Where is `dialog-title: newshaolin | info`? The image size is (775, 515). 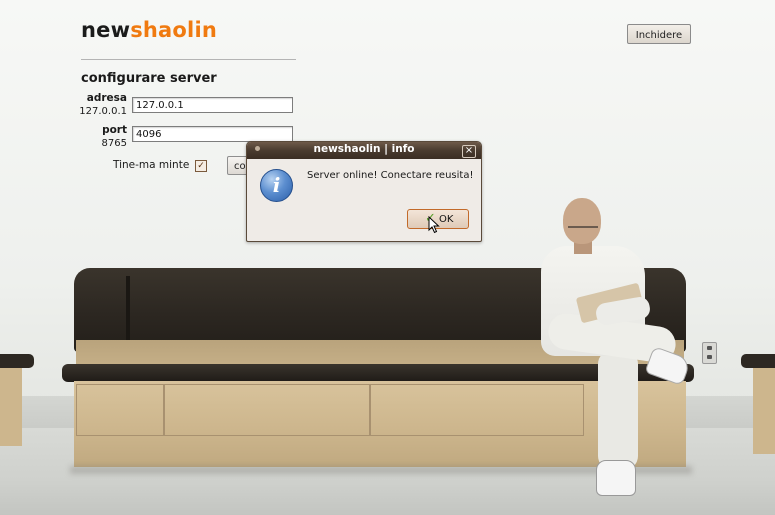 dialog-title: newshaolin | info is located at coordinates (364, 149).